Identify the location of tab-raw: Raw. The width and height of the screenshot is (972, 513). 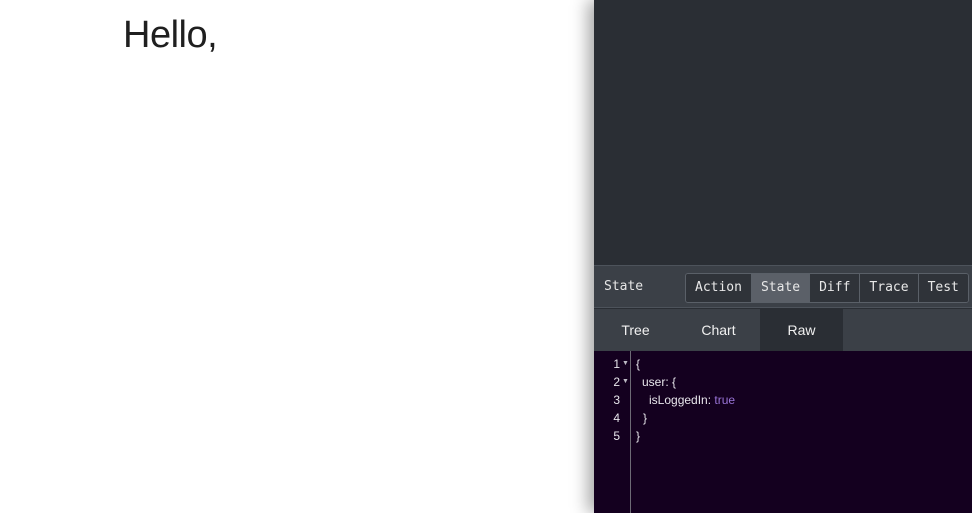
(801, 330).